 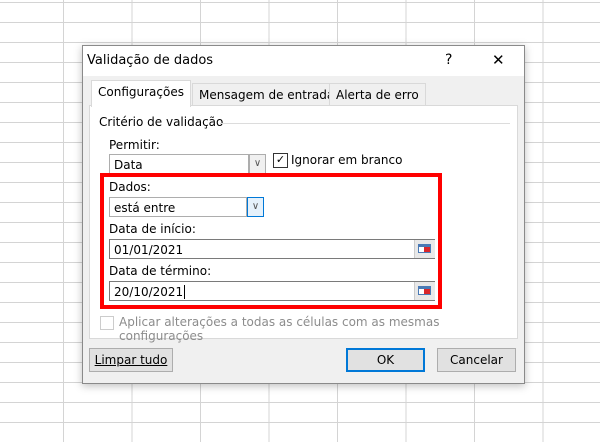 What do you see at coordinates (149, 292) in the screenshot?
I see `input-value: 20/10/2021` at bounding box center [149, 292].